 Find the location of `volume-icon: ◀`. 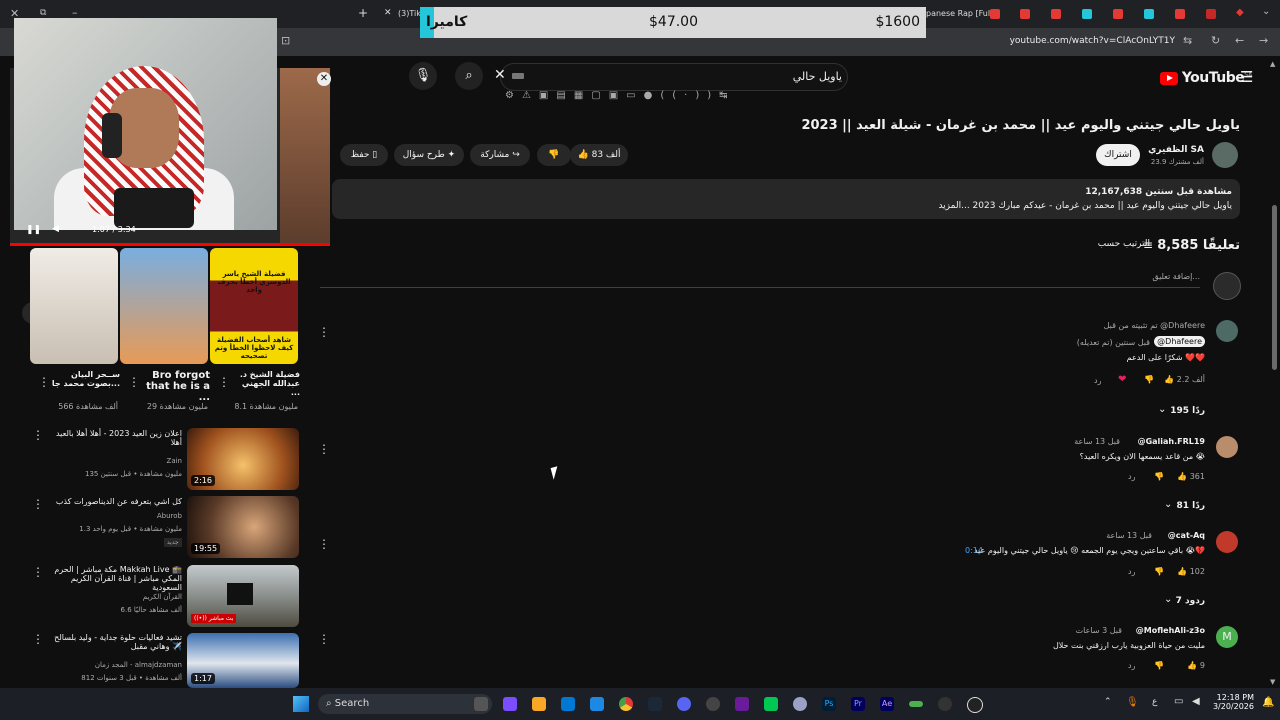

volume-icon: ◀ is located at coordinates (55, 229).